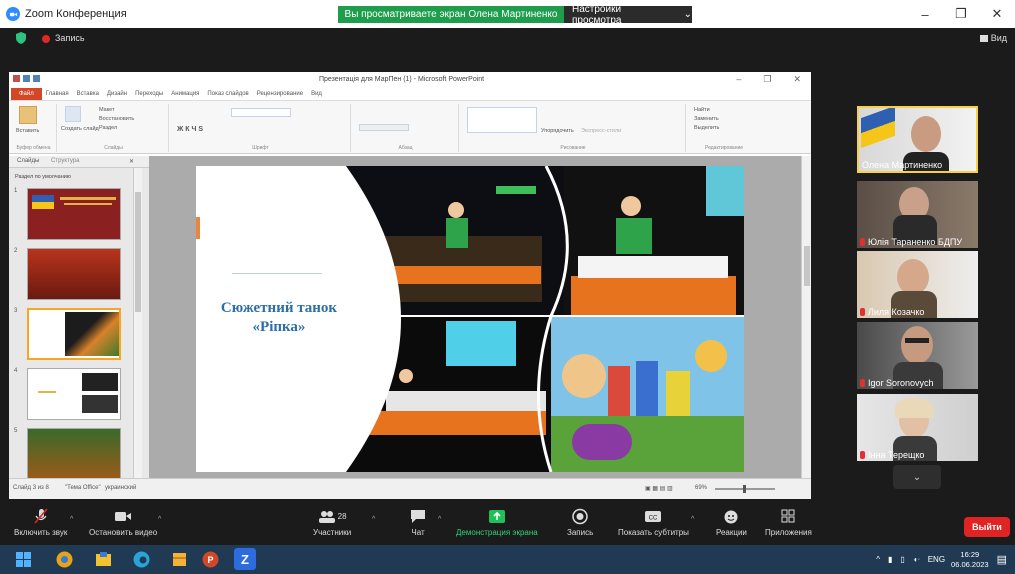 This screenshot has width=1015, height=574. I want to click on powerpoint-icon: P, so click(210, 559).